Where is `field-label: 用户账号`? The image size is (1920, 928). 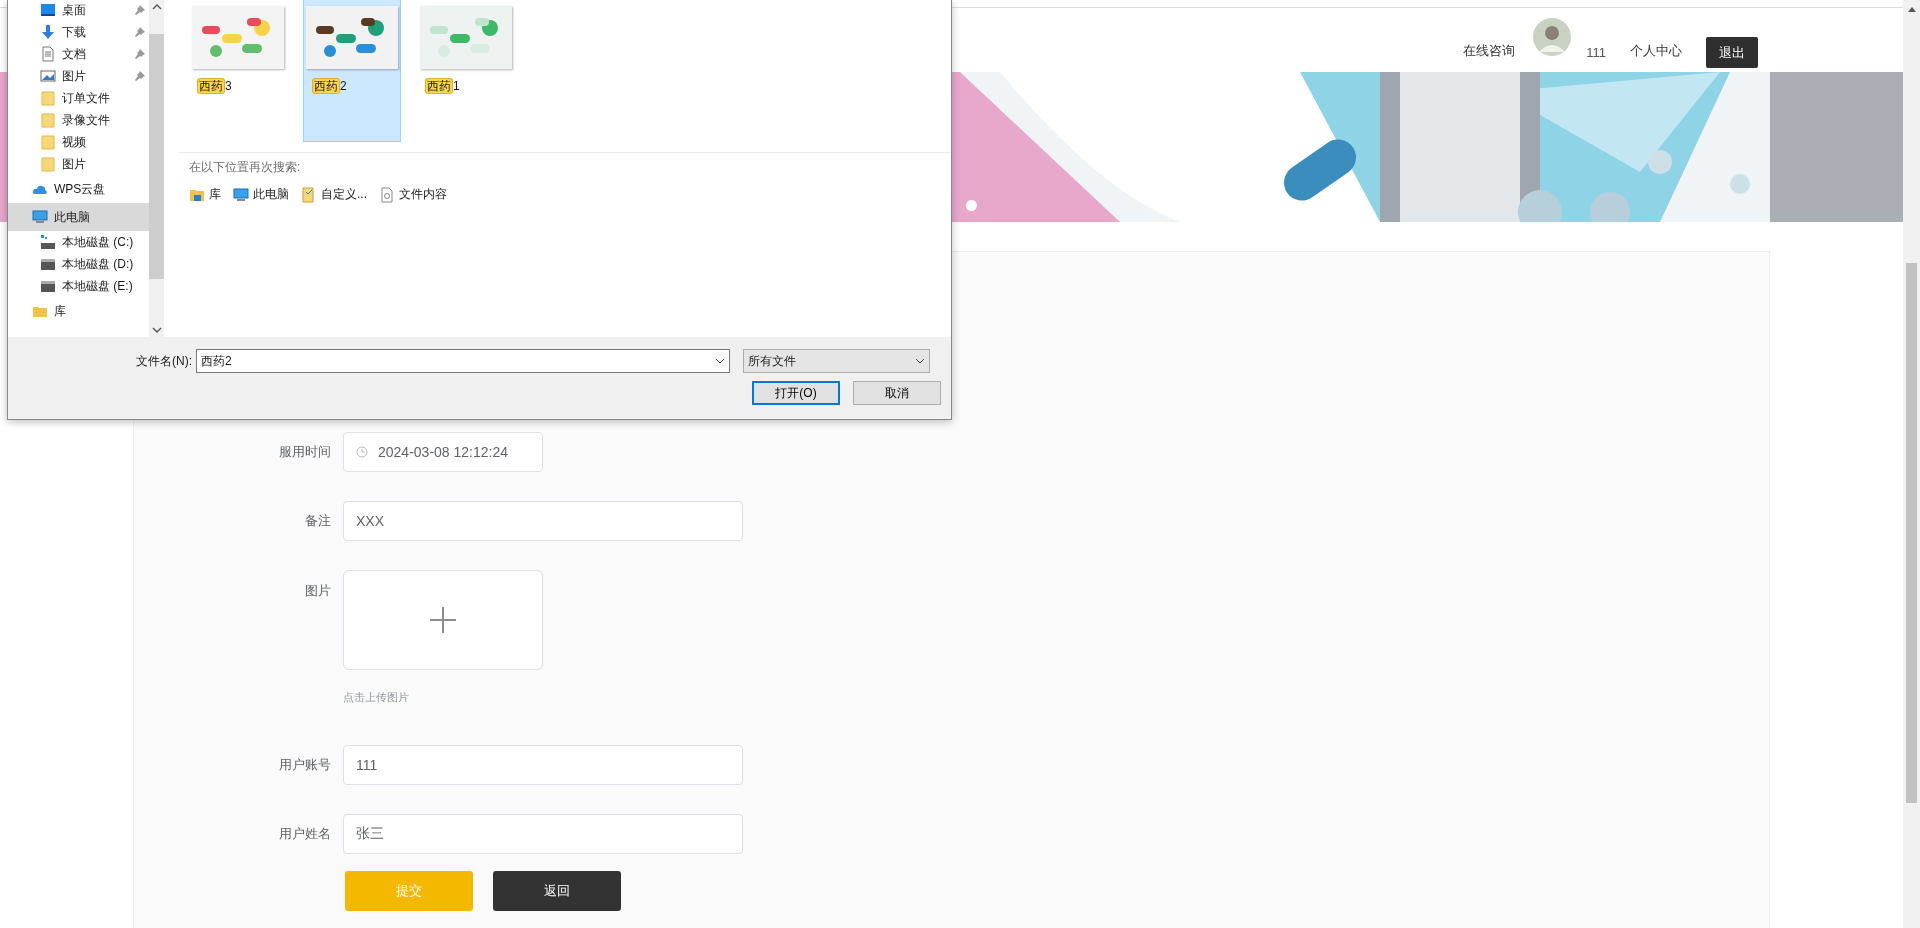 field-label: 用户账号 is located at coordinates (305, 765).